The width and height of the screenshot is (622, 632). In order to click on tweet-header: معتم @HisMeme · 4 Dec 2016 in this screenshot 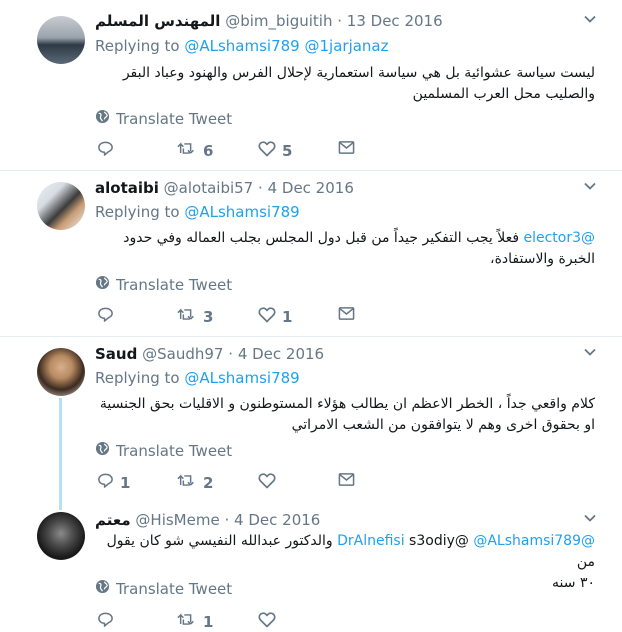, I will do `click(207, 520)`.